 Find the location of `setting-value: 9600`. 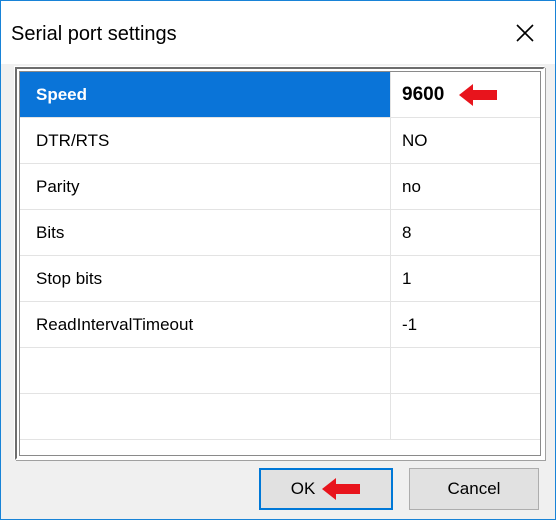

setting-value: 9600 is located at coordinates (466, 94).